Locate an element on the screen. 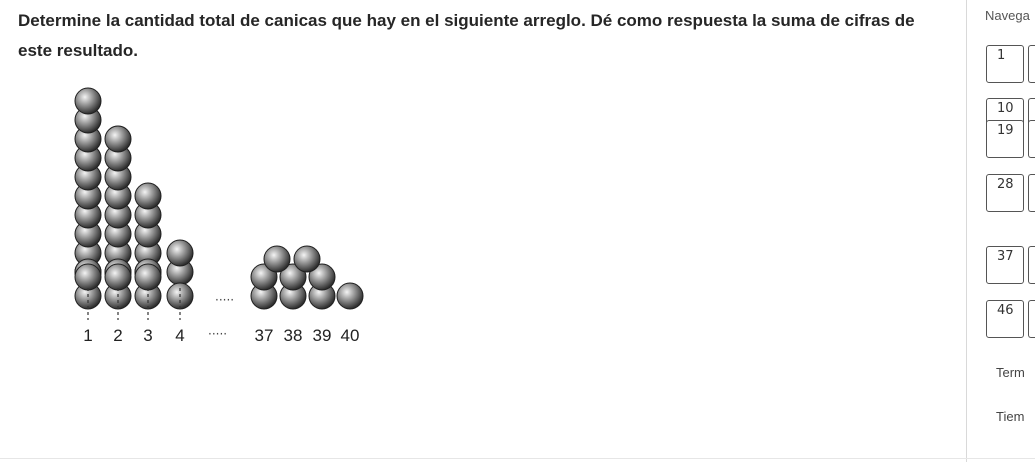  nav-option-label: 1 is located at coordinates (1001, 55).